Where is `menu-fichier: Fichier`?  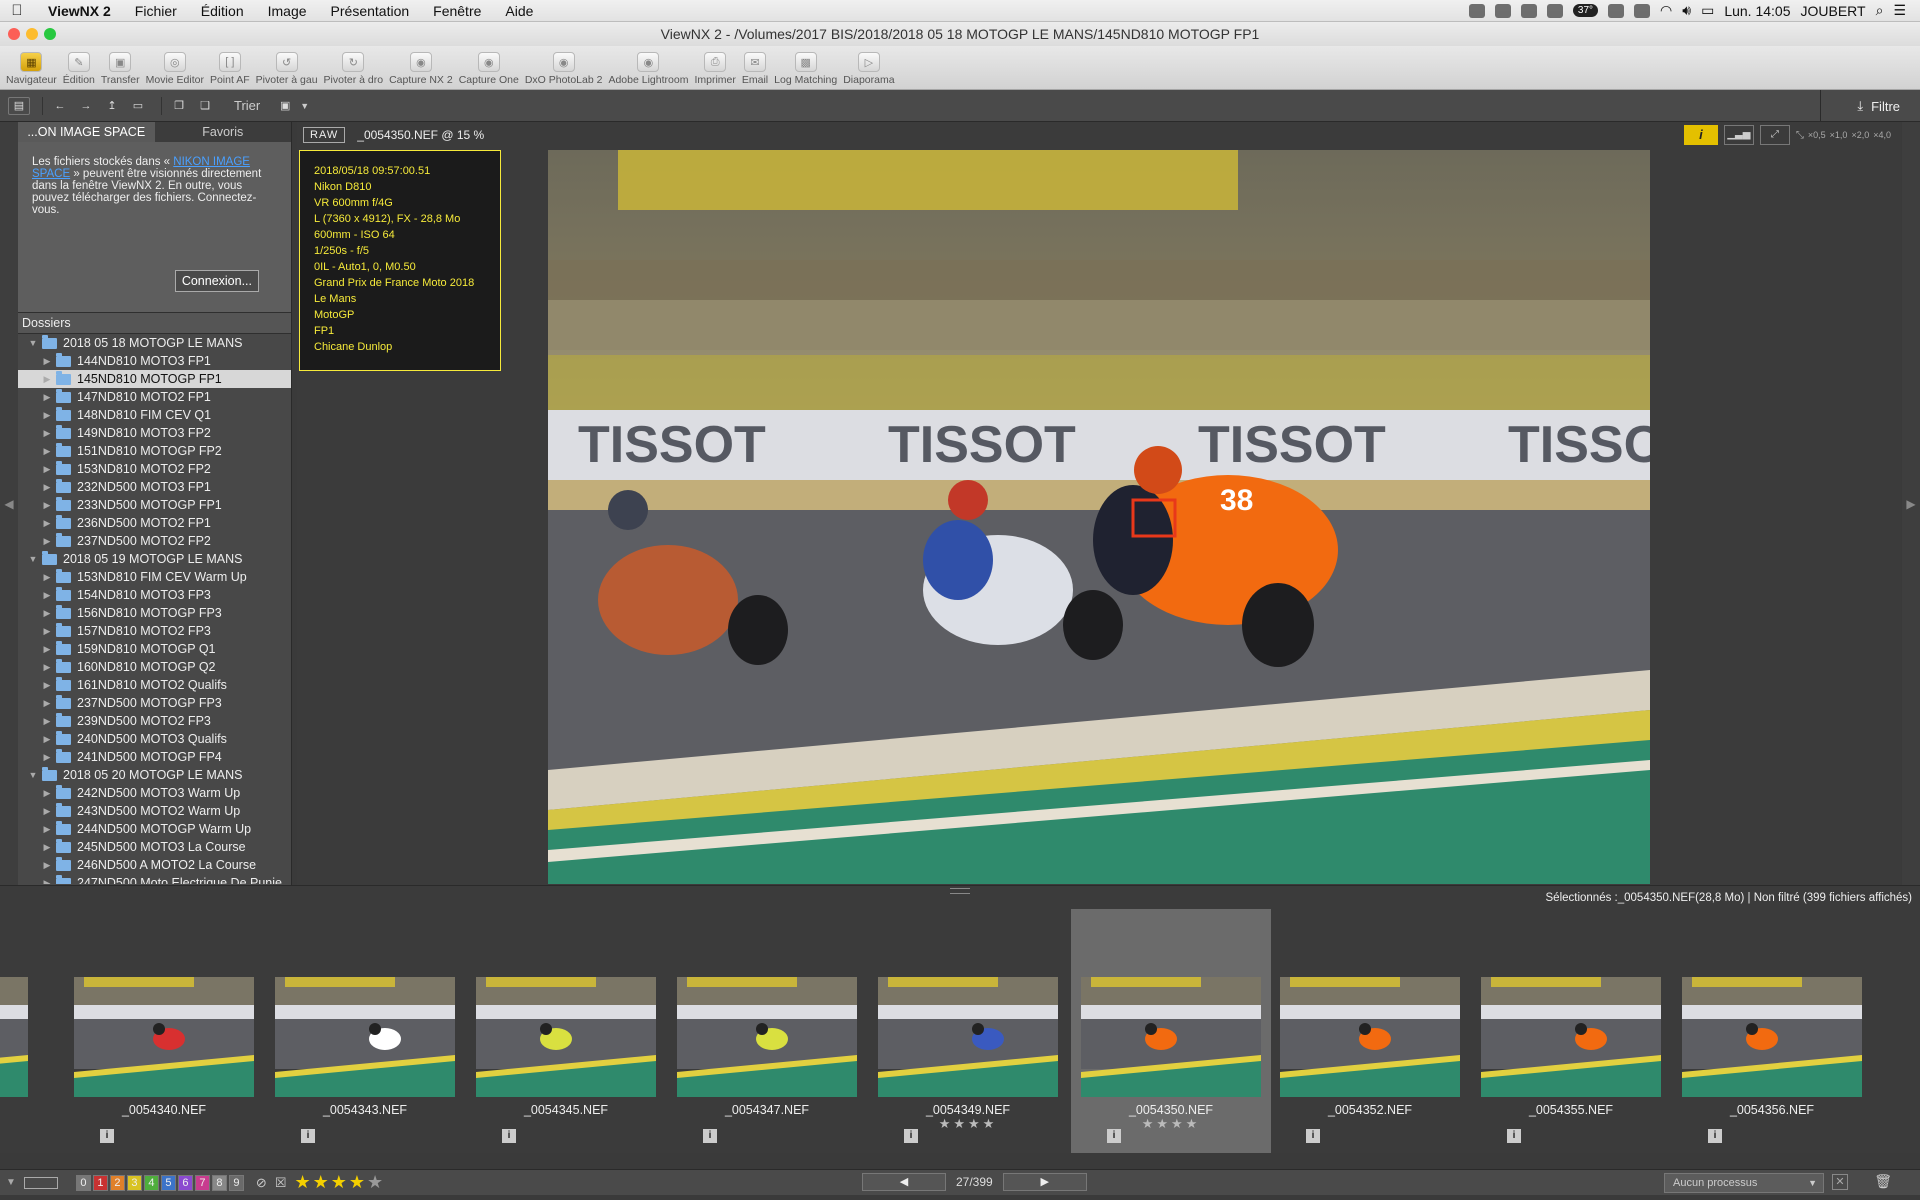
menu-fichier: Fichier is located at coordinates (156, 11).